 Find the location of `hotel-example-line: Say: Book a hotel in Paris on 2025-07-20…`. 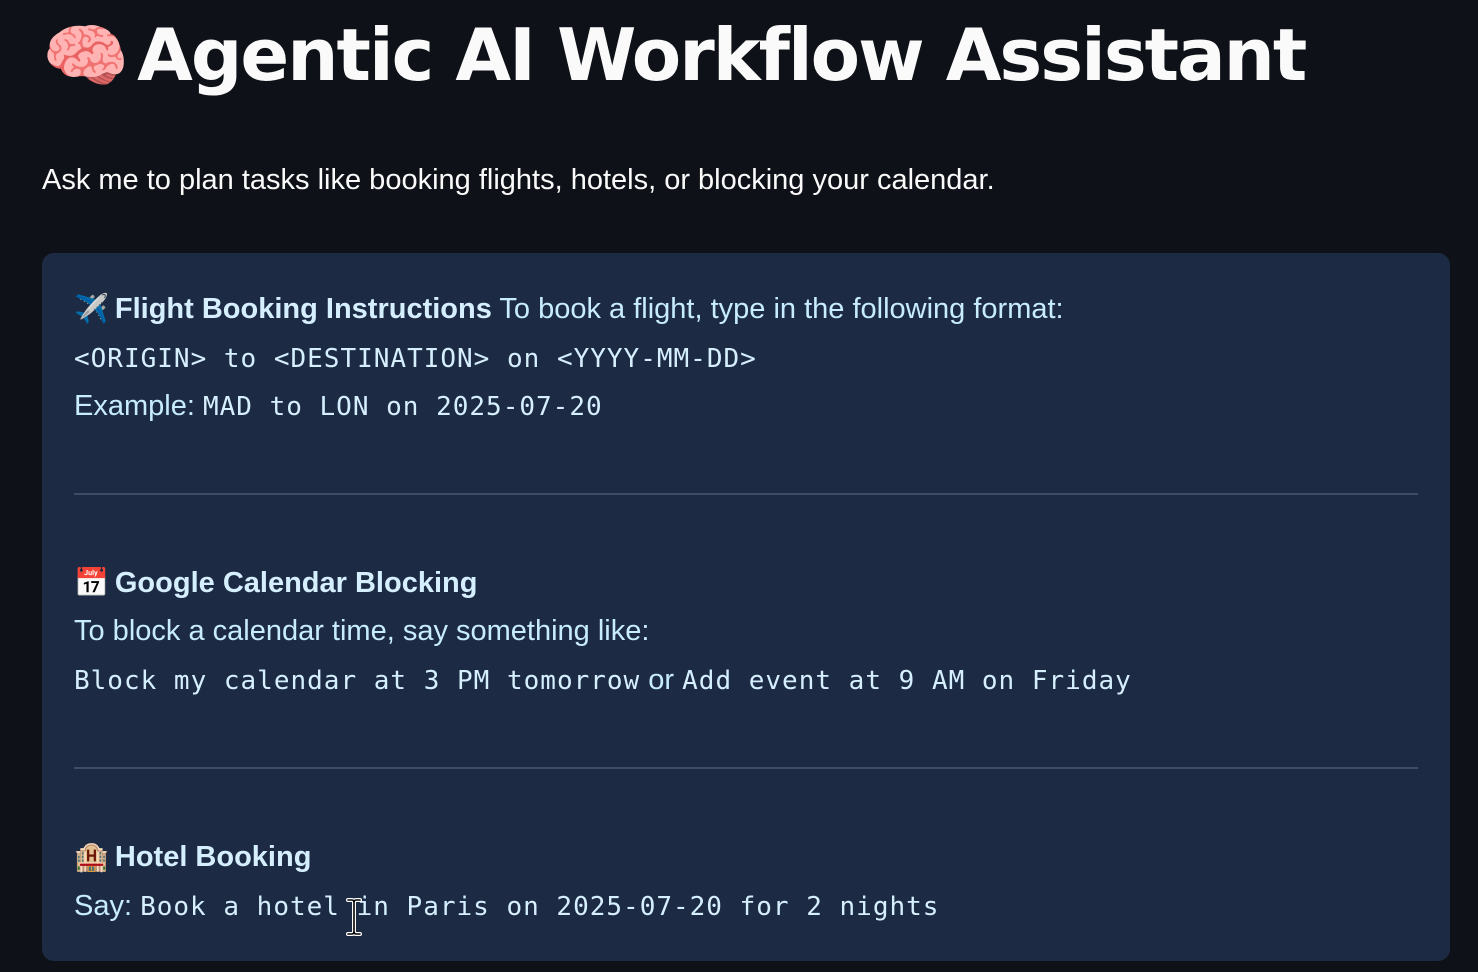

hotel-example-line: Say: Book a hotel in Paris on 2025-07-20… is located at coordinates (506, 906).